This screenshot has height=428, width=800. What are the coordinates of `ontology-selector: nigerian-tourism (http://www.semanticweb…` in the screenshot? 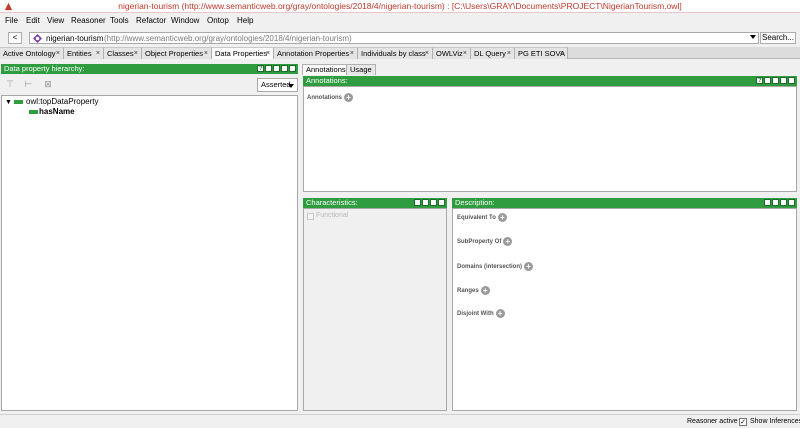 It's located at (394, 38).